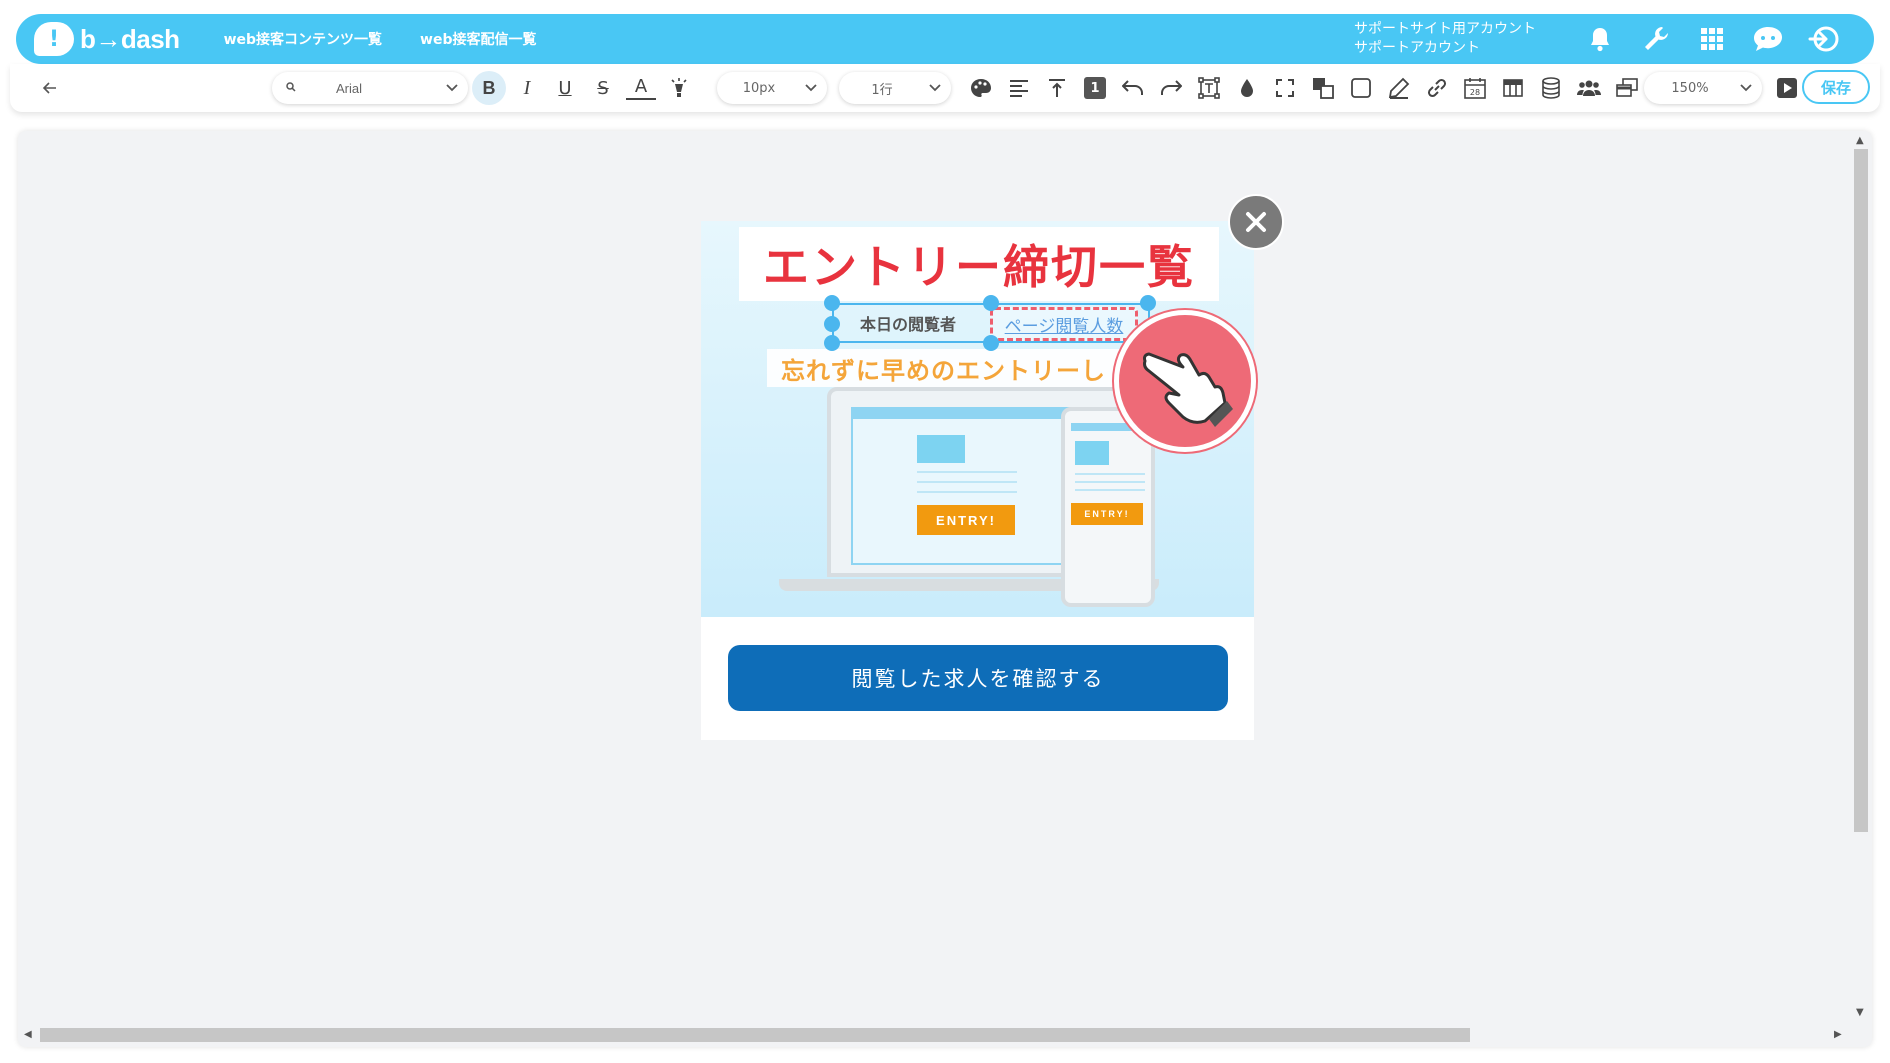 The image size is (1890, 1063). I want to click on scroll-down-icon: ▼, so click(1860, 1012).